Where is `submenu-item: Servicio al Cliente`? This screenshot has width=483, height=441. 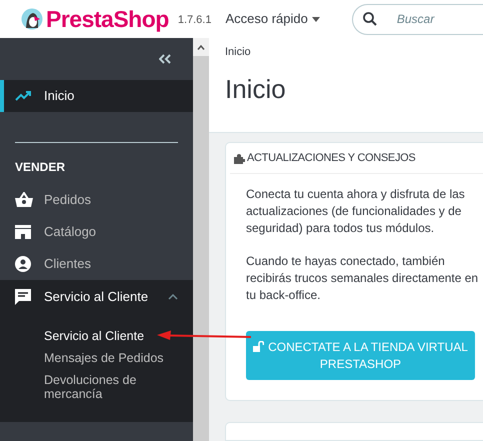
submenu-item: Servicio al Cliente is located at coordinates (113, 336).